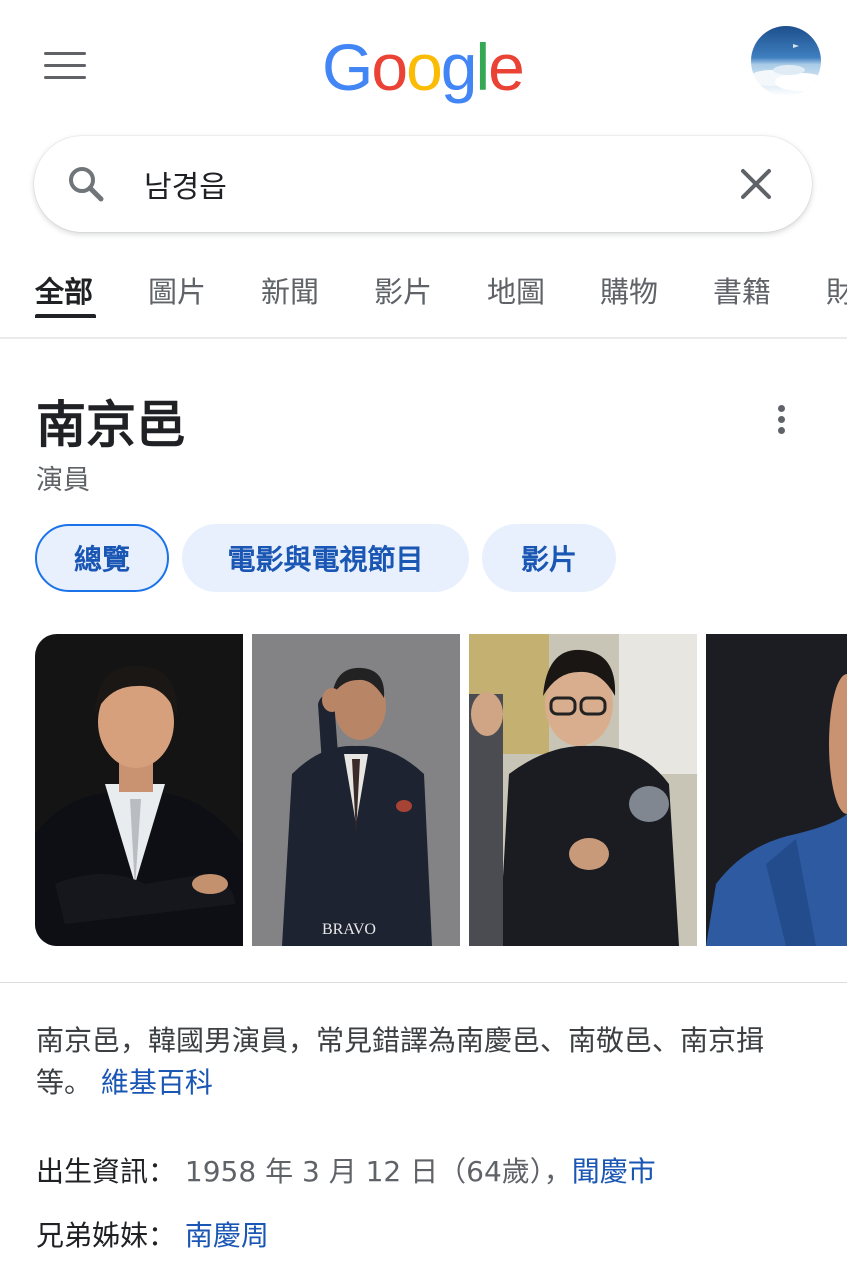 This screenshot has width=847, height=1280. What do you see at coordinates (423, 982) in the screenshot?
I see `section-divider` at bounding box center [423, 982].